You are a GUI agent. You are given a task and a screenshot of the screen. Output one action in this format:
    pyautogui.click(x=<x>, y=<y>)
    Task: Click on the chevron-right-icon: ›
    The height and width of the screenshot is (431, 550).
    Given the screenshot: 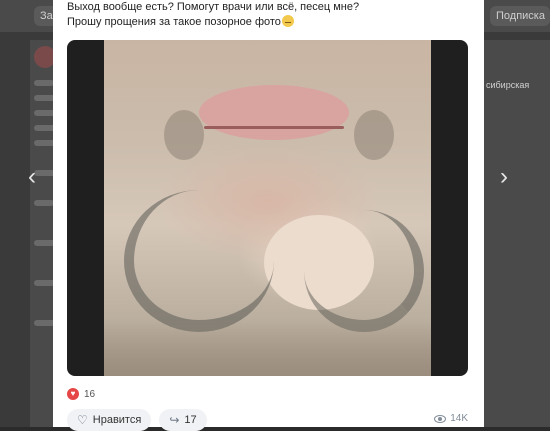 What is the action you would take?
    pyautogui.click(x=504, y=177)
    